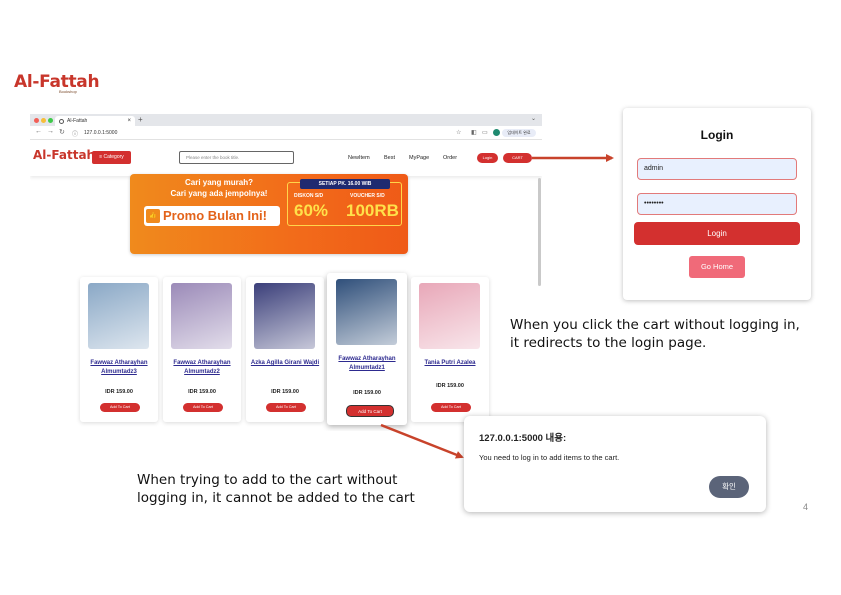 The height and width of the screenshot is (595, 841). I want to click on redirect-caption-line2: it redirects to the login page., so click(608, 343).